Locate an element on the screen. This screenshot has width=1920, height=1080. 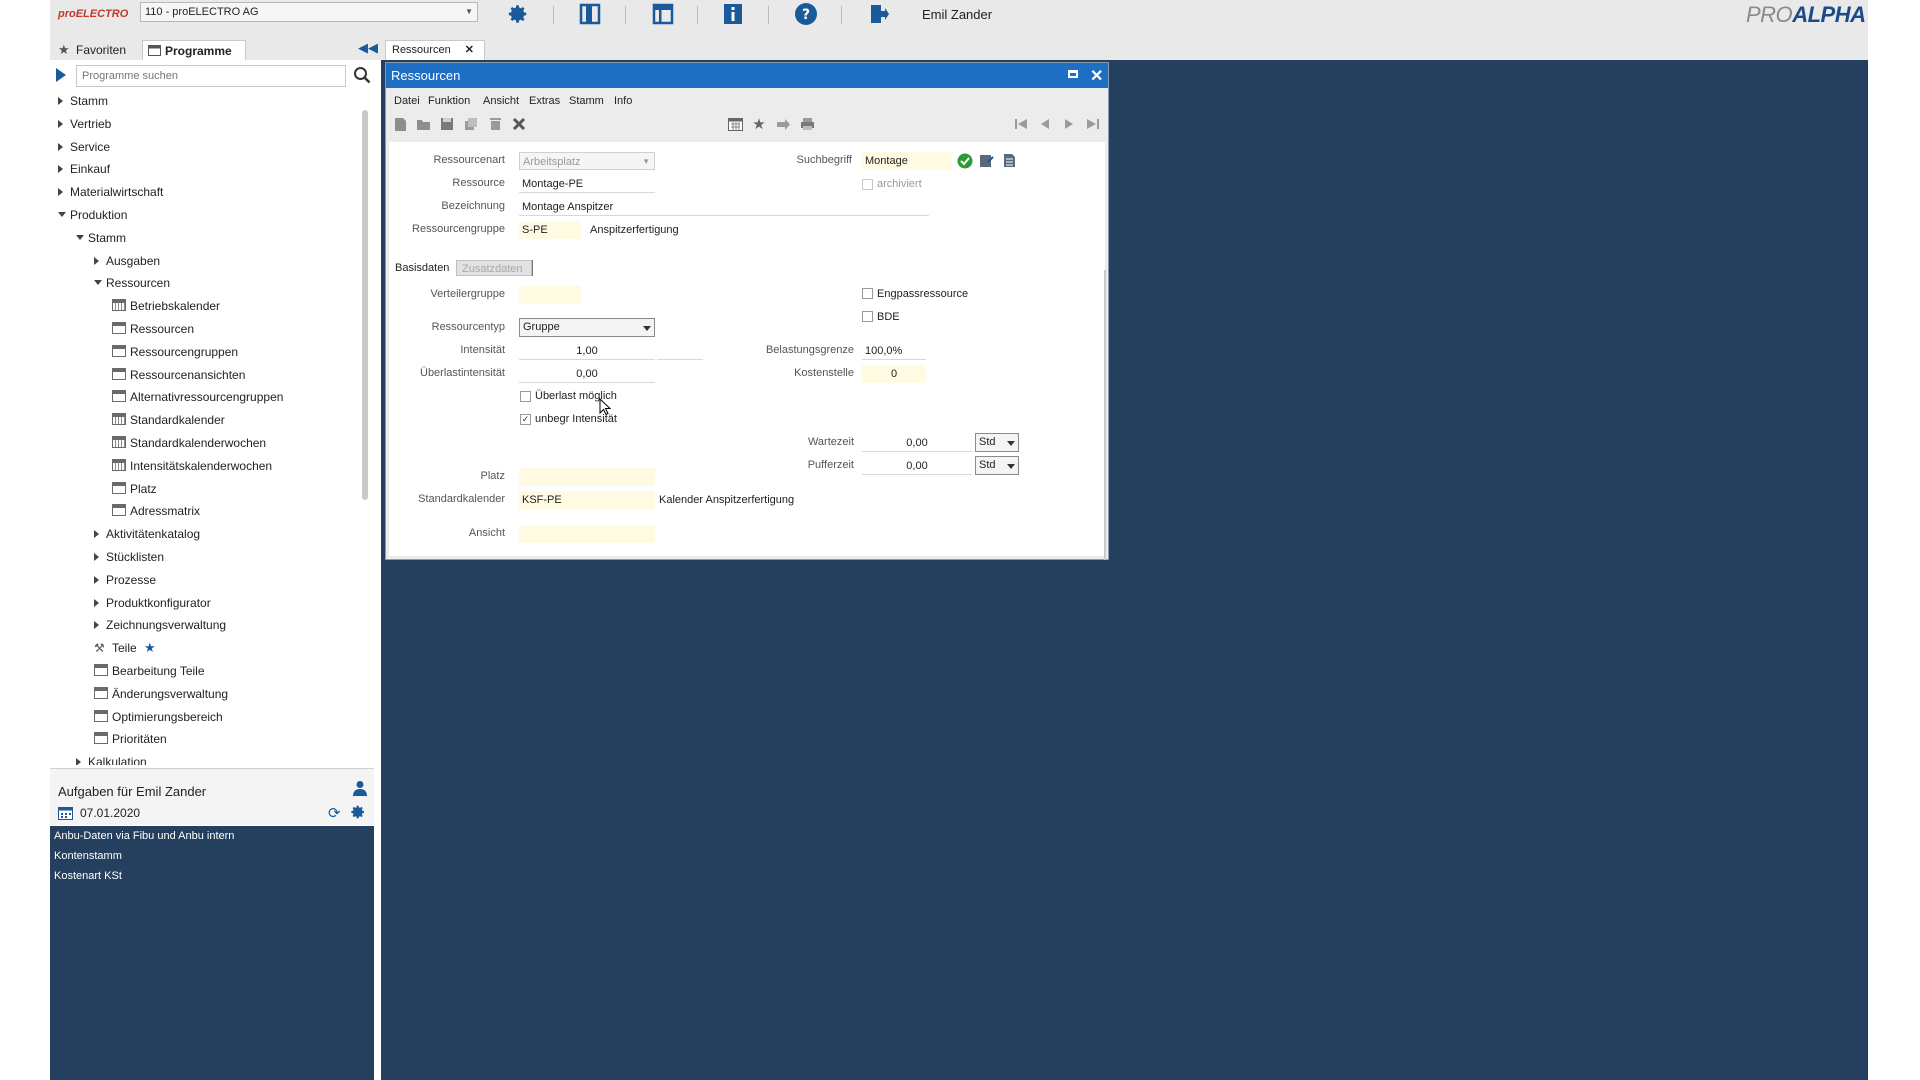
tab-programs: Programme is located at coordinates (194, 50).